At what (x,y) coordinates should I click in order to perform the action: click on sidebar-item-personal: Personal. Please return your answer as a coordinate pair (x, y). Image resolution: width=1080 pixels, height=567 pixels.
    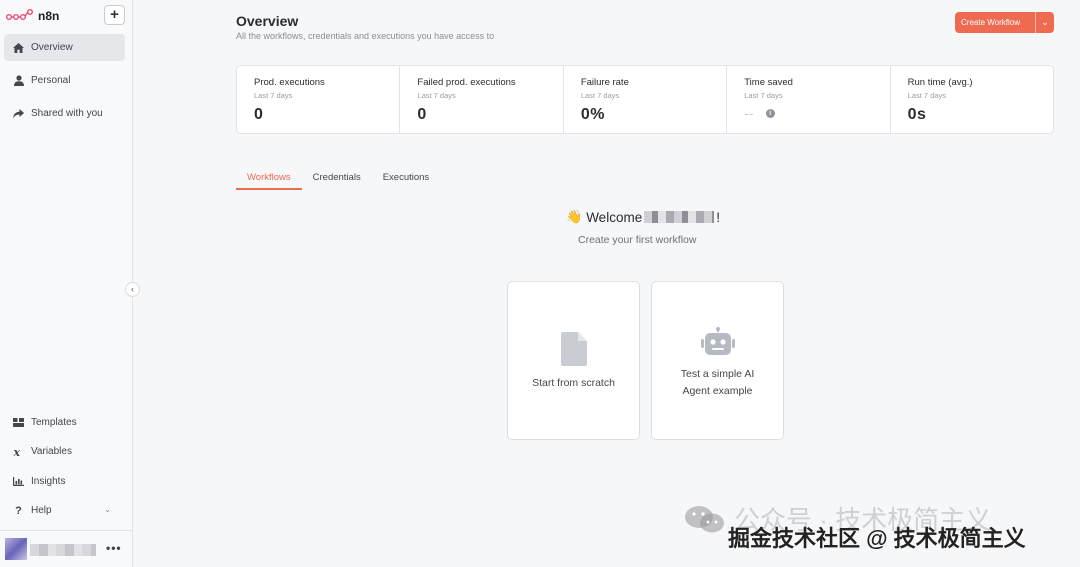
    Looking at the image, I should click on (64, 80).